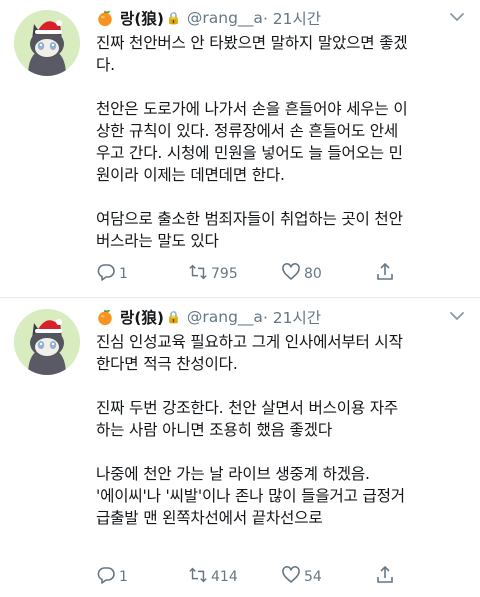 This screenshot has width=480, height=597. I want to click on retweet-count: 795, so click(224, 274).